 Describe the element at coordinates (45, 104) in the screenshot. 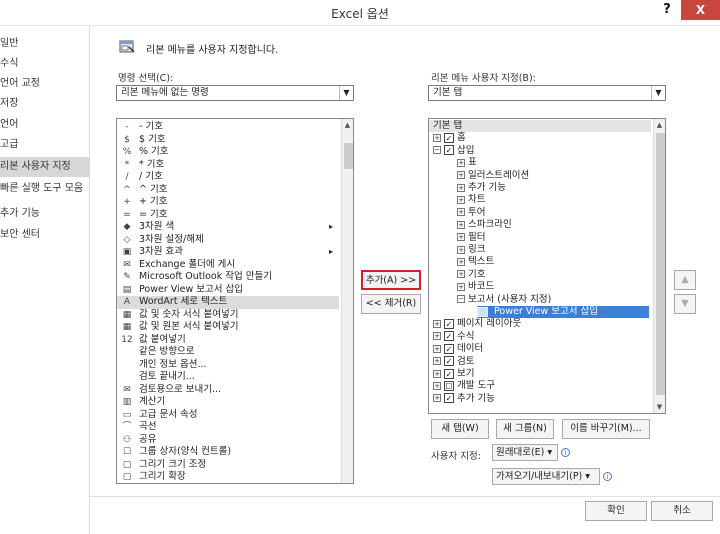

I see `nav-item: 저장` at that location.